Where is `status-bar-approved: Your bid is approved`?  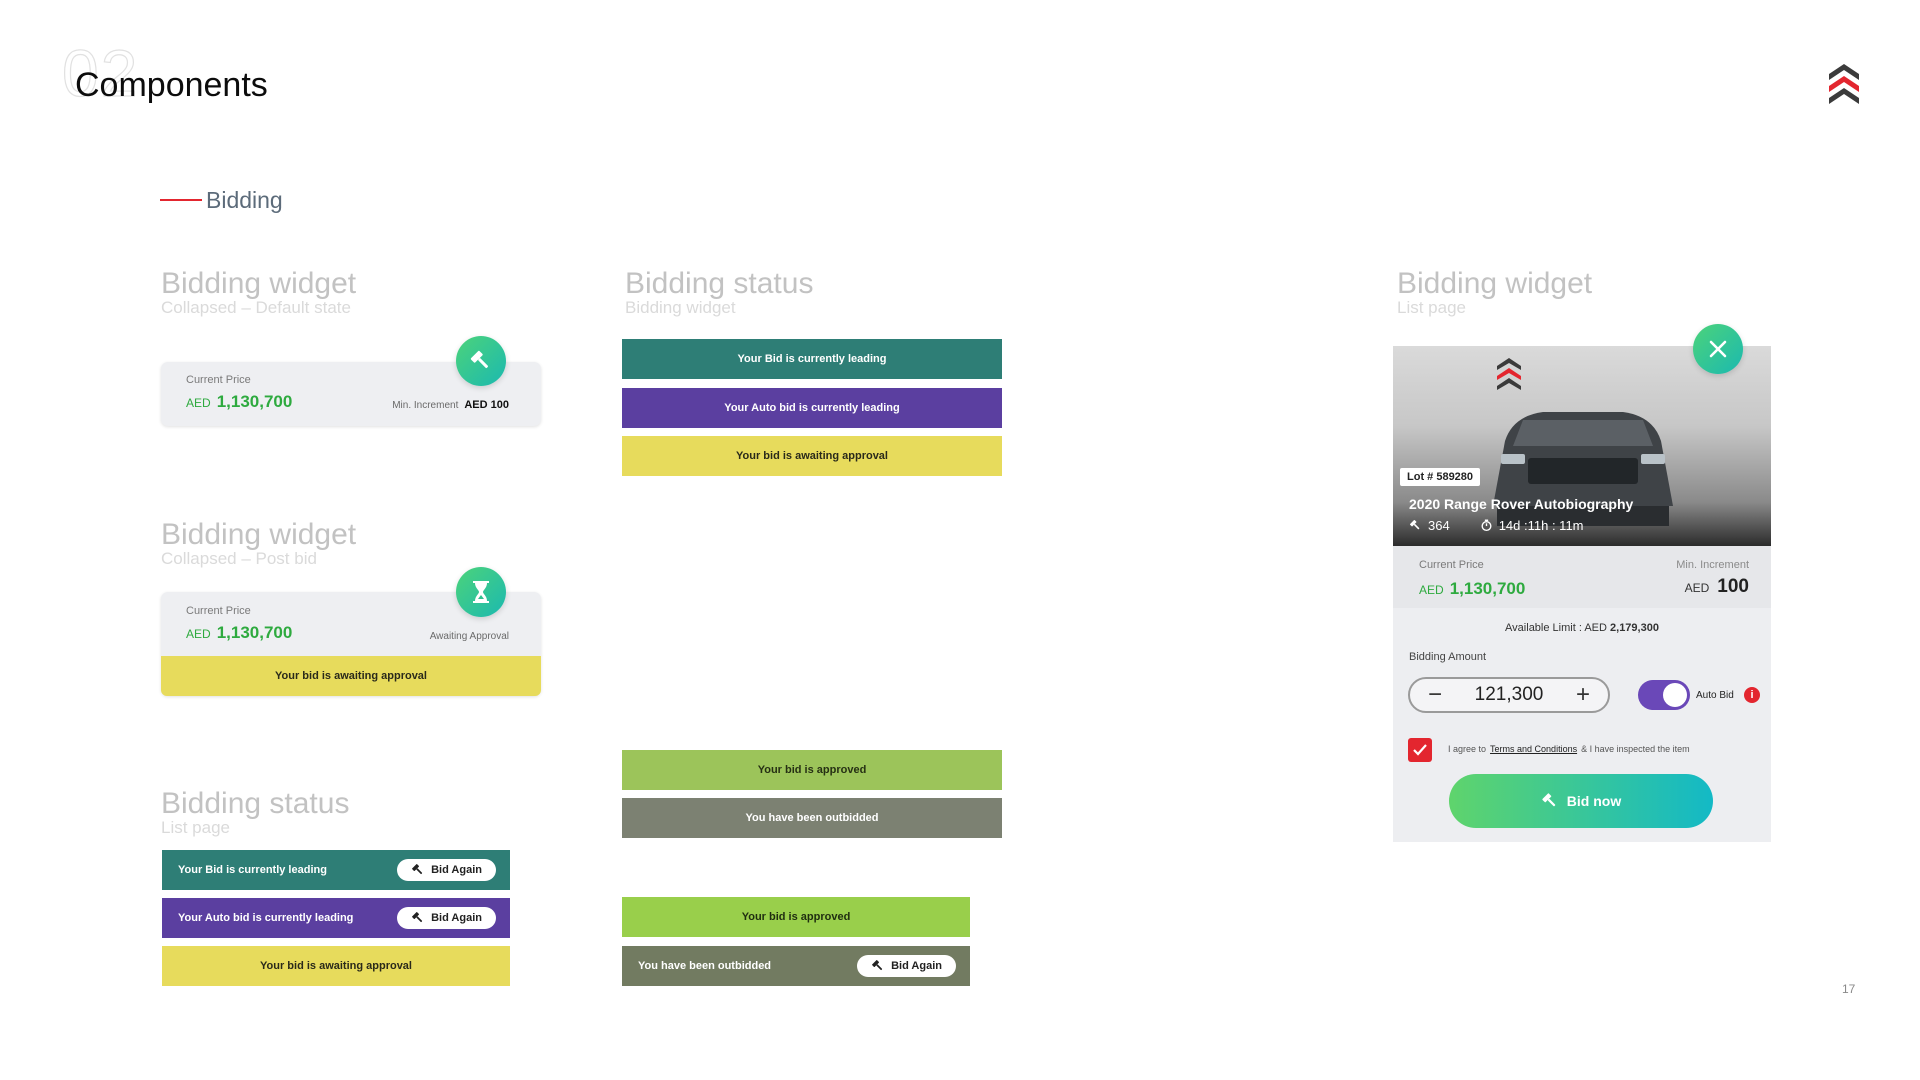
status-bar-approved: Your bid is approved is located at coordinates (812, 770).